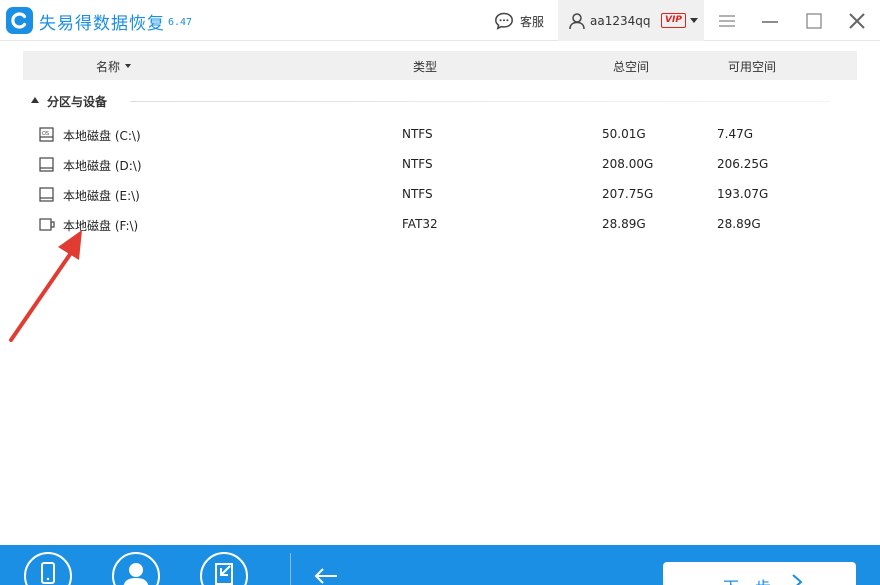 Image resolution: width=880 pixels, height=585 pixels. Describe the element at coordinates (19, 20) in the screenshot. I see `app-logo-icon` at that location.